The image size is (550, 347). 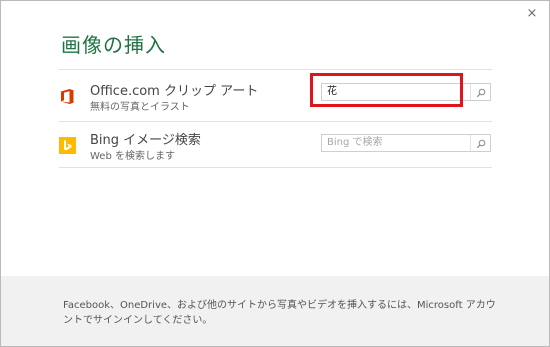 I want to click on close-icon: ×, so click(x=532, y=13).